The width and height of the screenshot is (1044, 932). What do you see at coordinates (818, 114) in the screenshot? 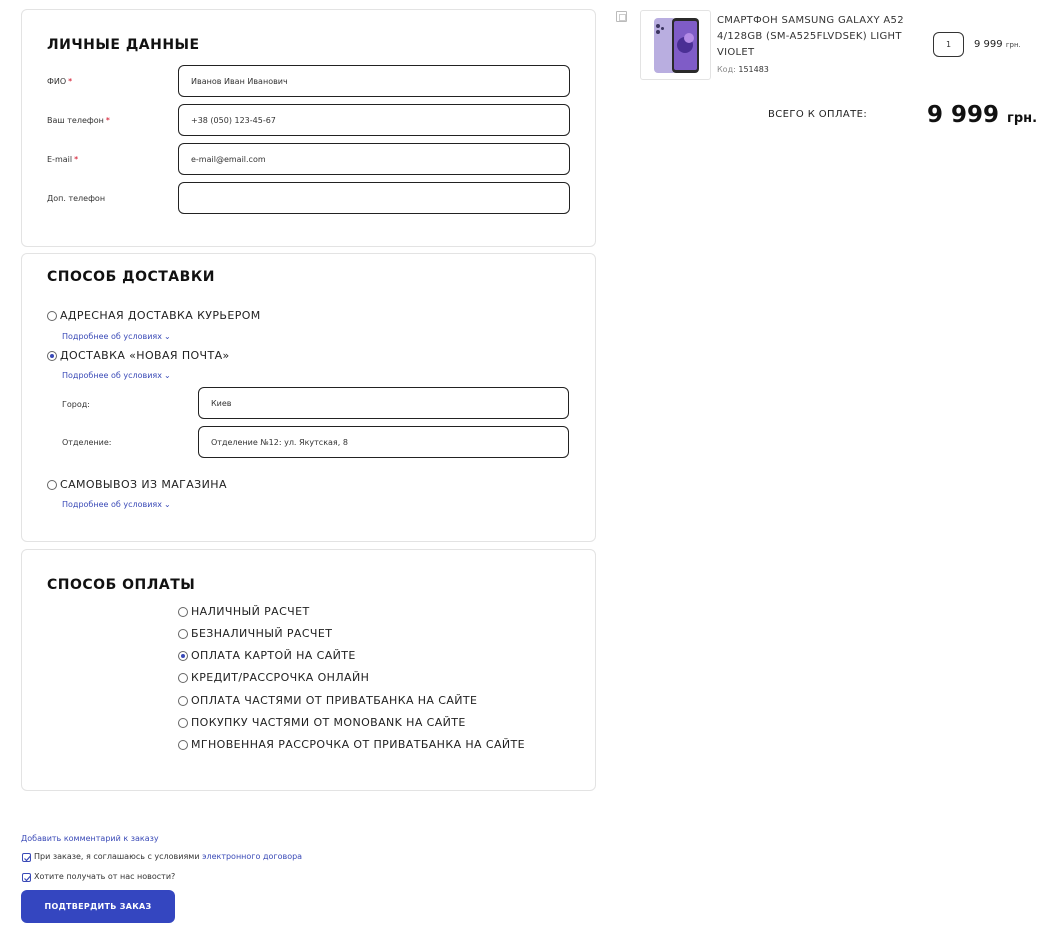
I see `total-label: ВСЕГО К ОПЛАТЕ:` at bounding box center [818, 114].